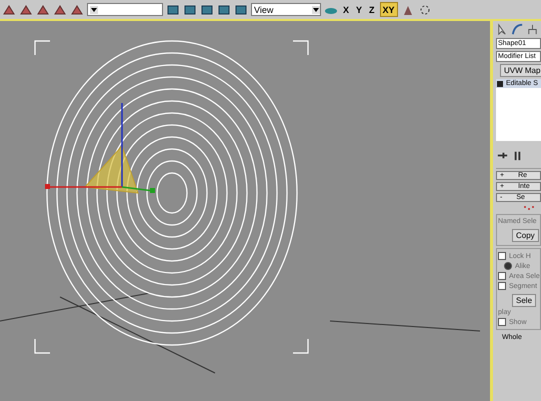 The image size is (541, 401). What do you see at coordinates (524, 300) in the screenshot?
I see `select-button: Sele` at bounding box center [524, 300].